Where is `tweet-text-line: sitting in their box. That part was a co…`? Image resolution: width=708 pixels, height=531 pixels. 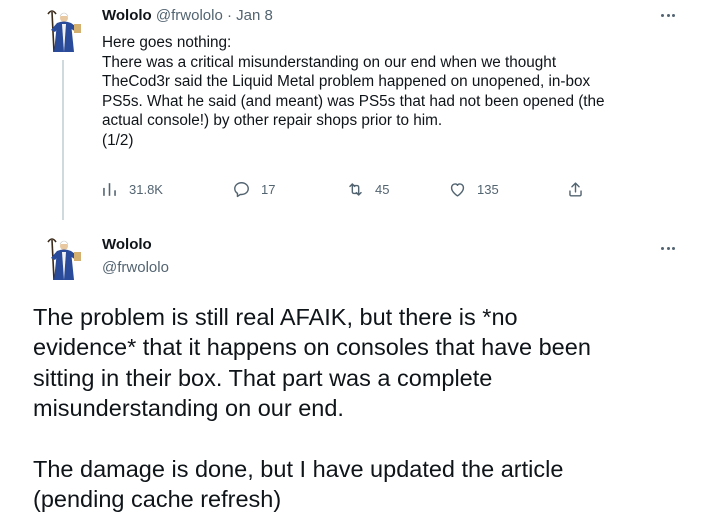 tweet-text-line: sitting in their box. That part was a co… is located at coordinates (263, 377).